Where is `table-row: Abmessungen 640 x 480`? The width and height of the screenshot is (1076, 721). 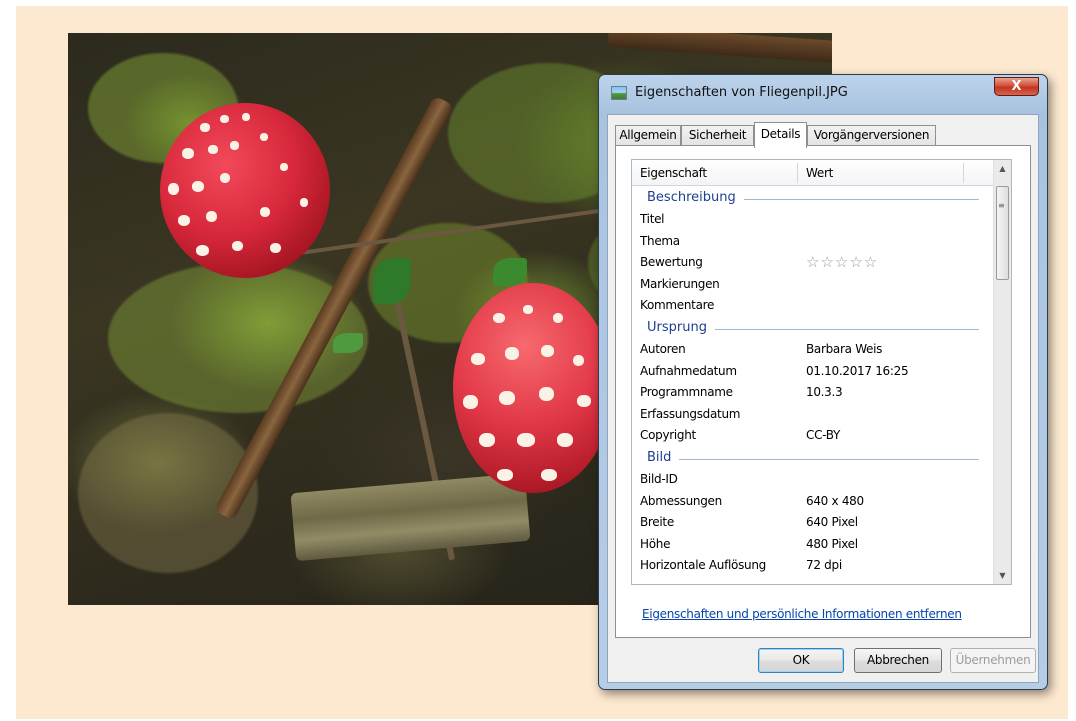 table-row: Abmessungen 640 x 480 is located at coordinates (813, 502).